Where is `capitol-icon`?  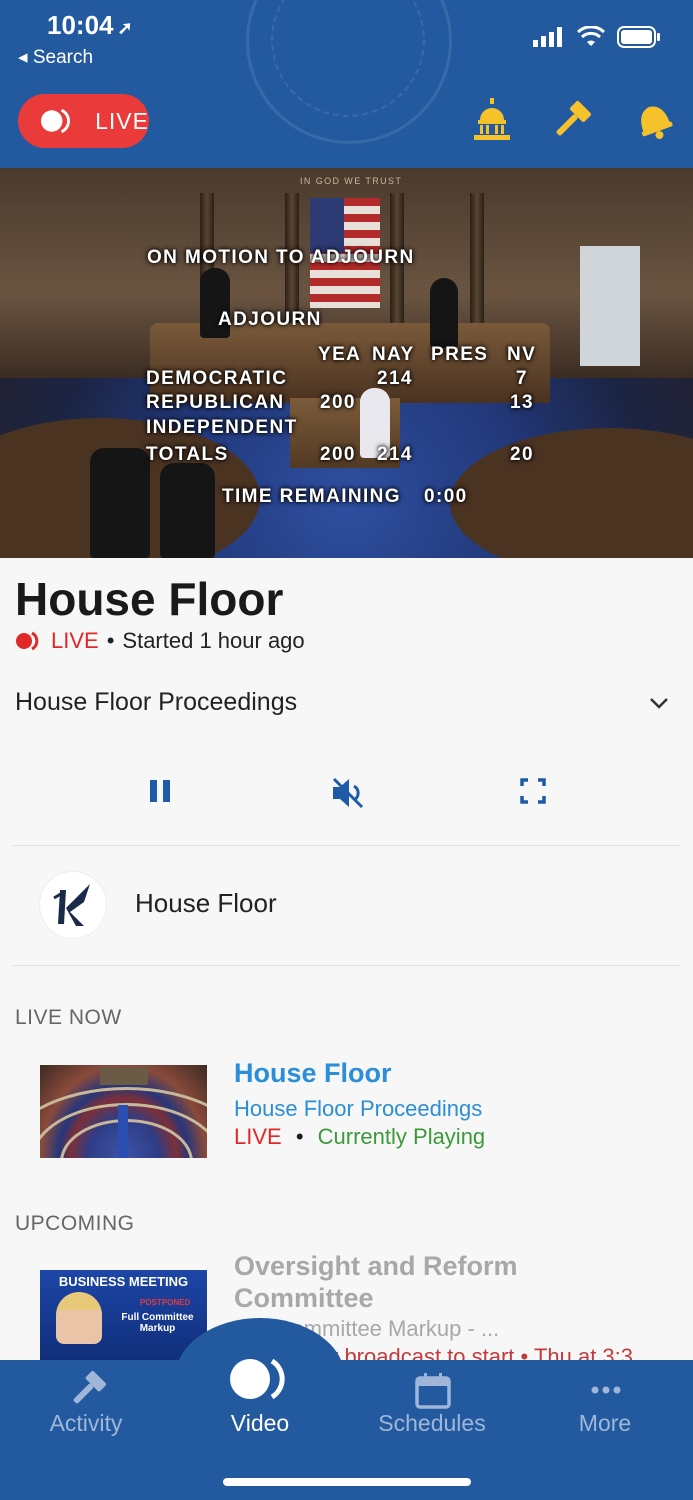 capitol-icon is located at coordinates (492, 120).